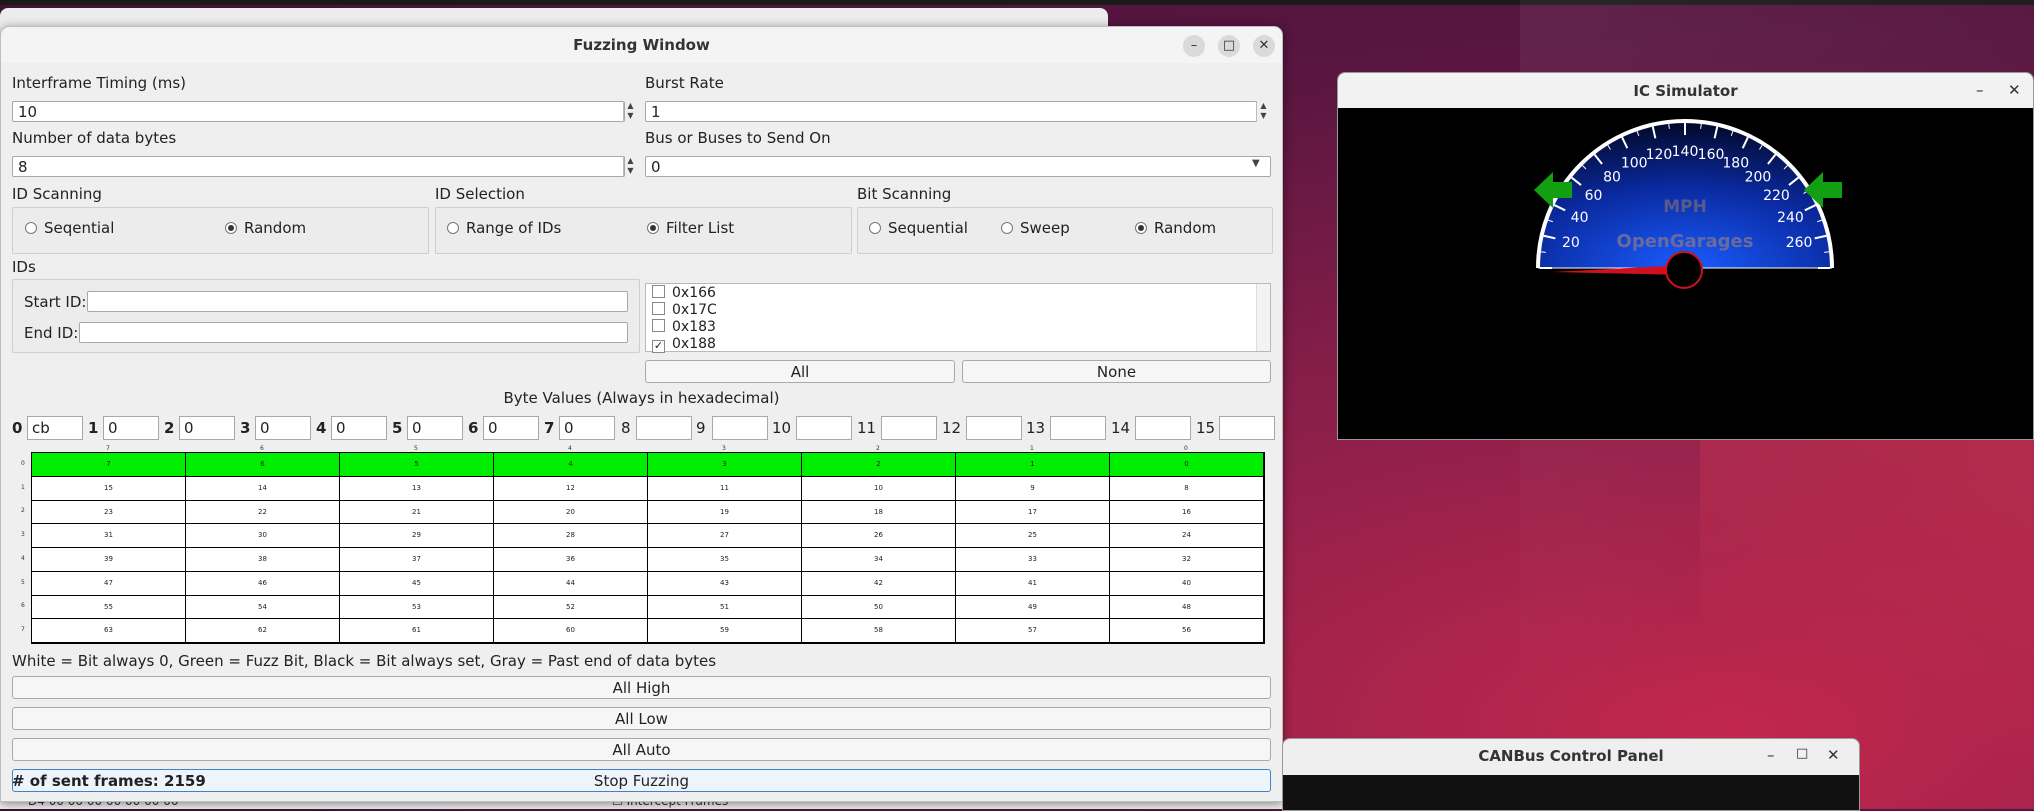 This screenshot has width=2034, height=811. What do you see at coordinates (1187, 560) in the screenshot?
I see `bit-cell: 32` at bounding box center [1187, 560].